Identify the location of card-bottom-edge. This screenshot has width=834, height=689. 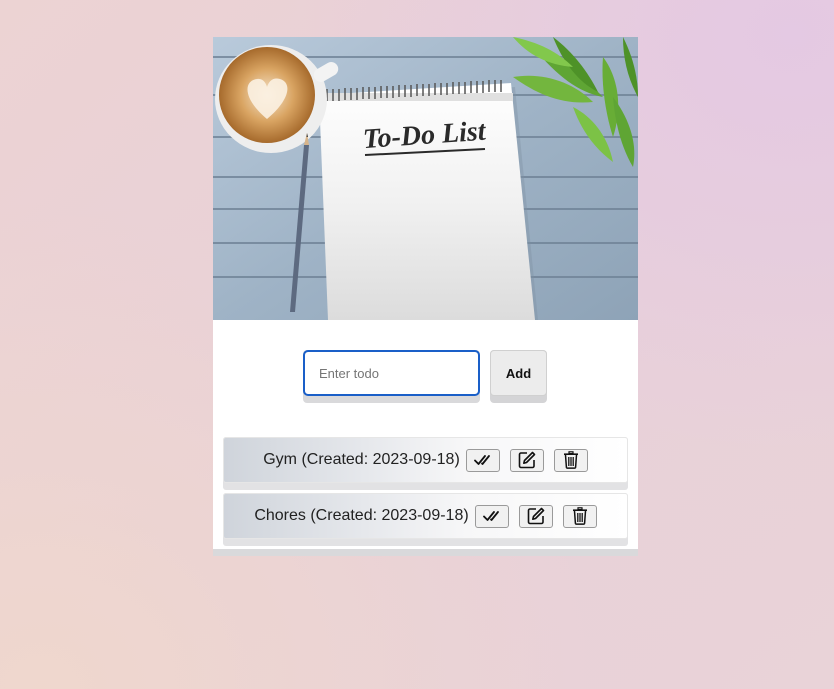
(425, 552).